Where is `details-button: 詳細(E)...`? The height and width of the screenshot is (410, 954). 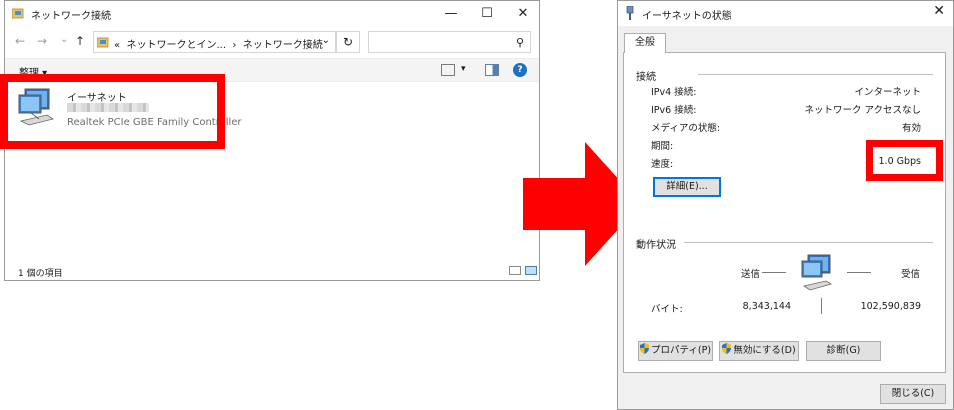
details-button: 詳細(E)... is located at coordinates (687, 187).